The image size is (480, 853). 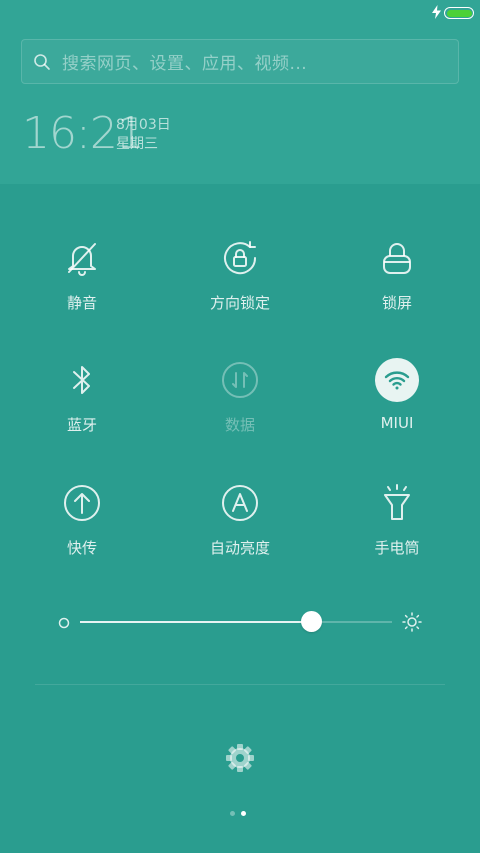 I want to click on brightness-fill, so click(x=195, y=622).